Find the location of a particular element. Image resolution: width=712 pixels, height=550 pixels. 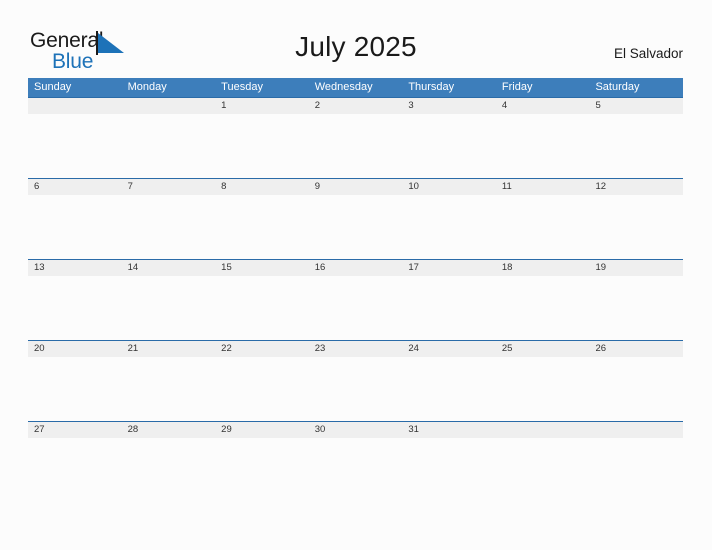

week-date-band: 13 14 15 16 17 18 19 is located at coordinates (355, 267).